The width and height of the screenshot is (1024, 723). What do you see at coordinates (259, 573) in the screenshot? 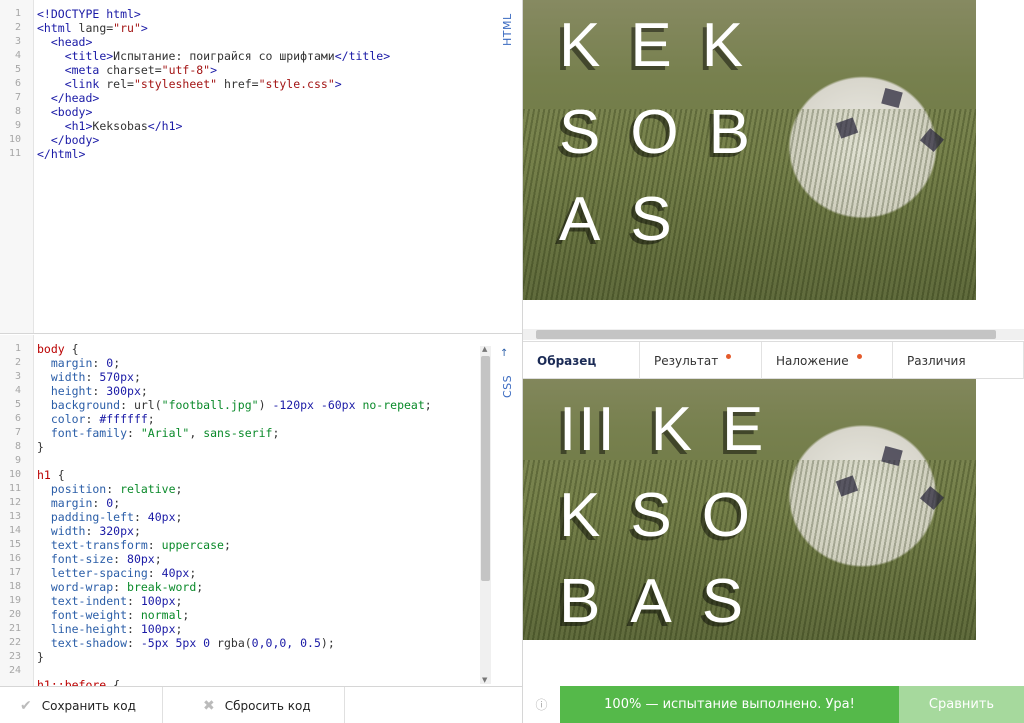
I see `code-line: letter-spacing: 40px;` at bounding box center [259, 573].